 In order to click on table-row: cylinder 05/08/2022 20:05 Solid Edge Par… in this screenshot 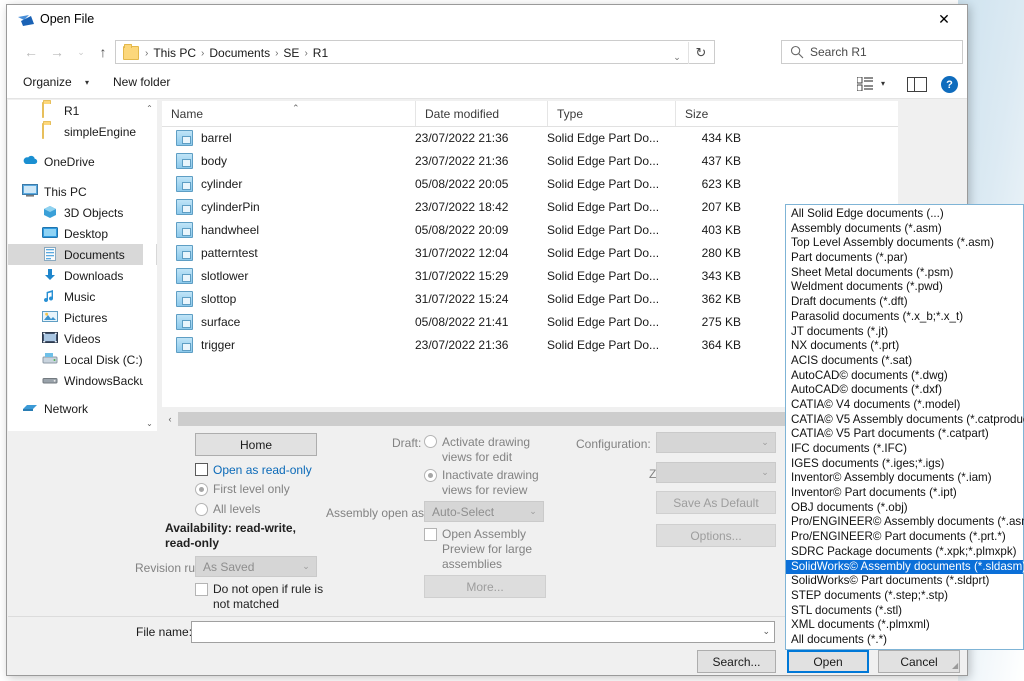, I will do `click(530, 184)`.